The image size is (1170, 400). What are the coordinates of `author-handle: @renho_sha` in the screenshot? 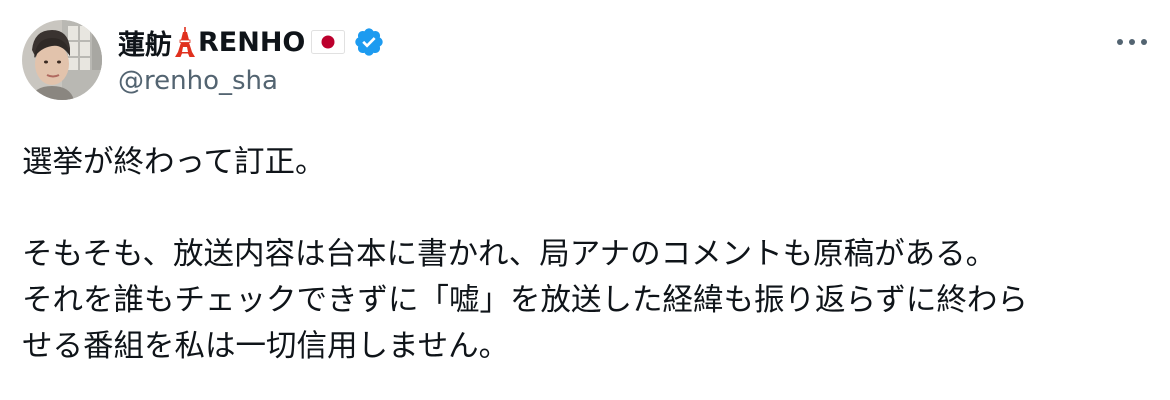 It's located at (198, 81).